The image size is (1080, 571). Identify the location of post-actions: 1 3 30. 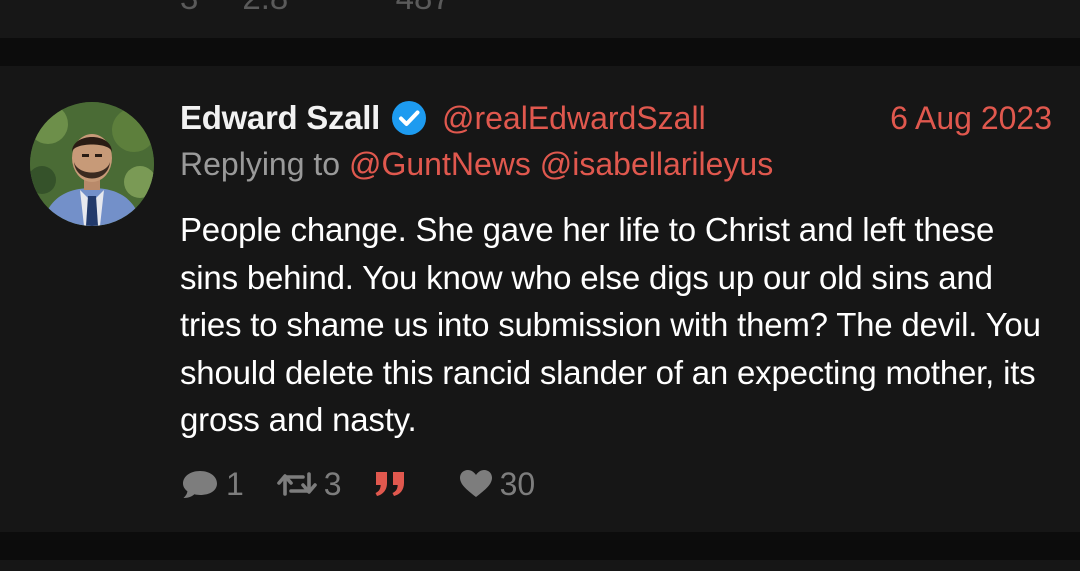
(357, 484).